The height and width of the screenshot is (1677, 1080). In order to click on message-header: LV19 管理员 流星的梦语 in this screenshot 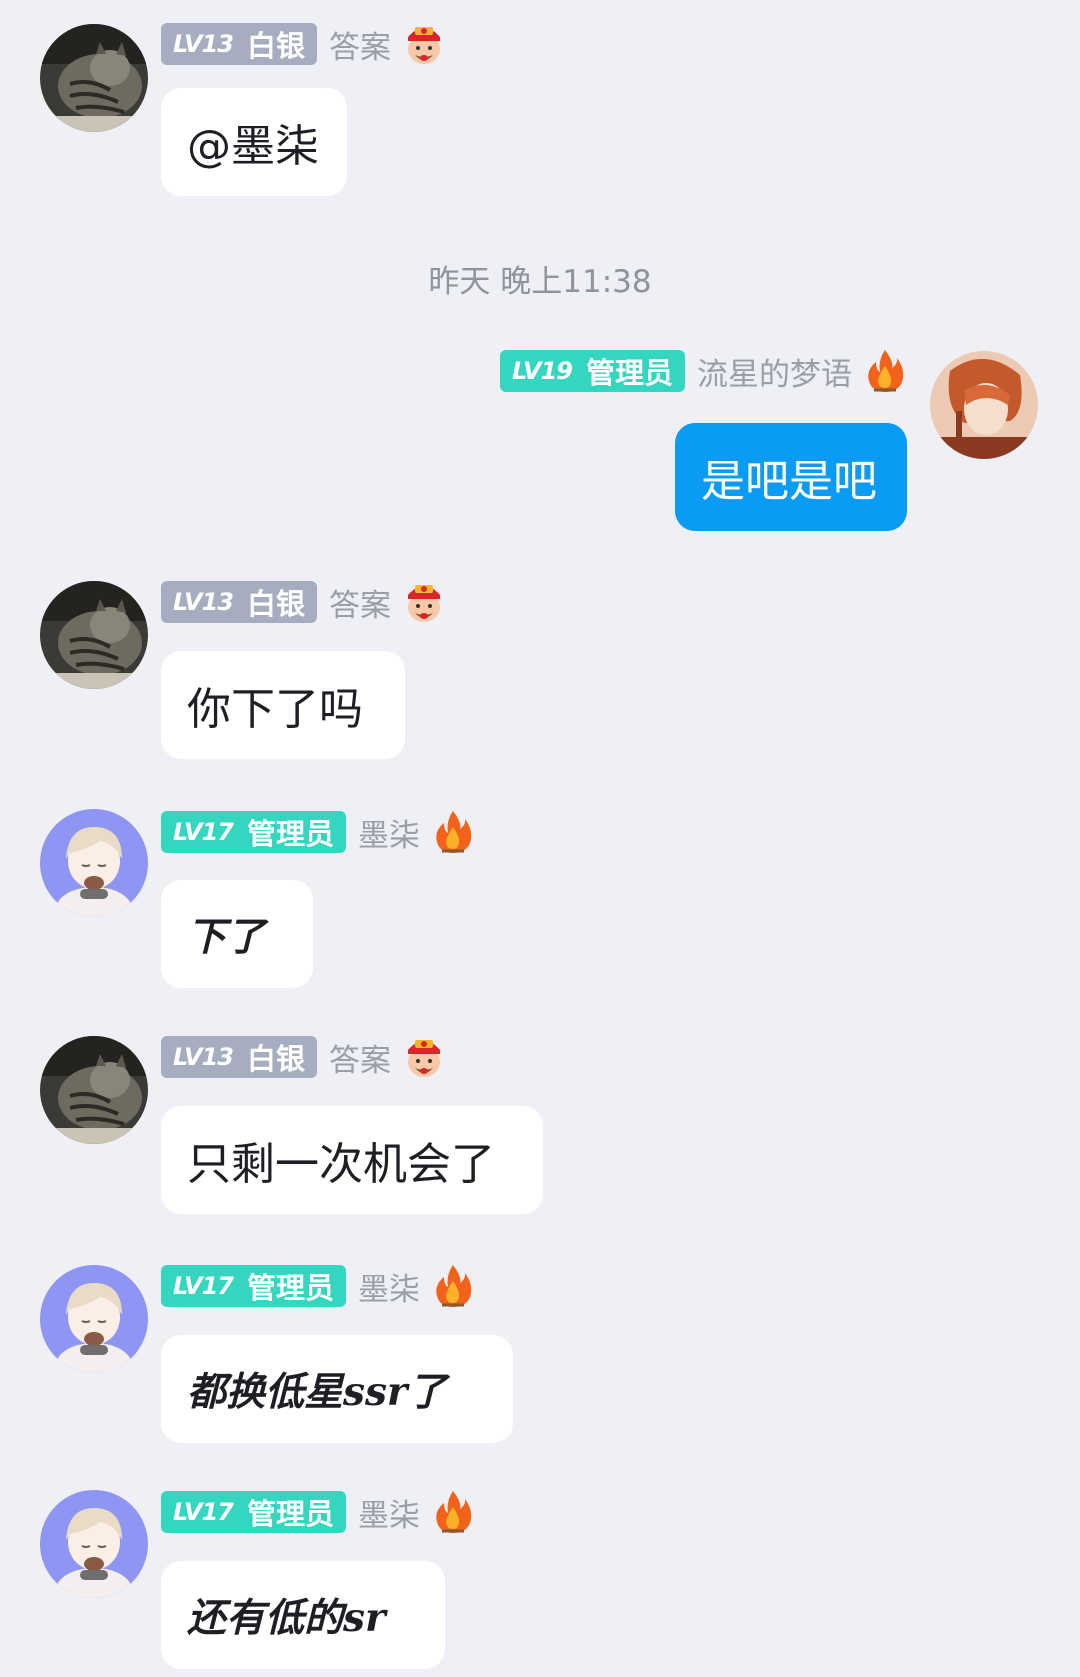, I will do `click(703, 371)`.